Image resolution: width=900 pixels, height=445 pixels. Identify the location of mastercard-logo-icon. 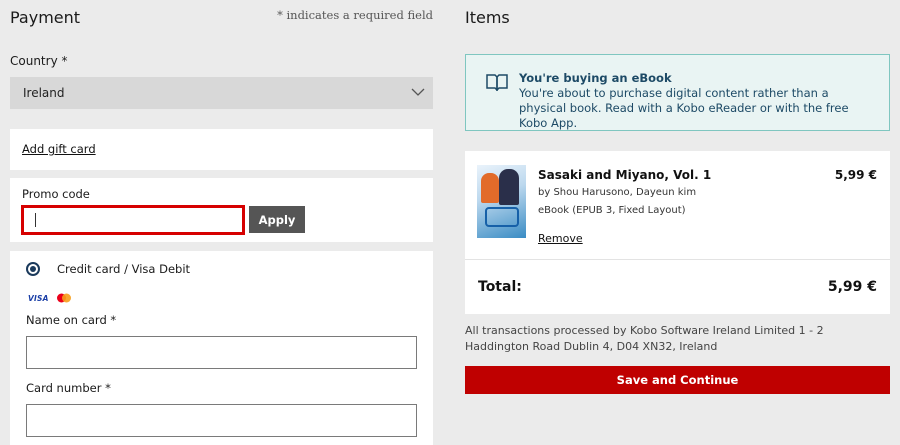
(64, 298).